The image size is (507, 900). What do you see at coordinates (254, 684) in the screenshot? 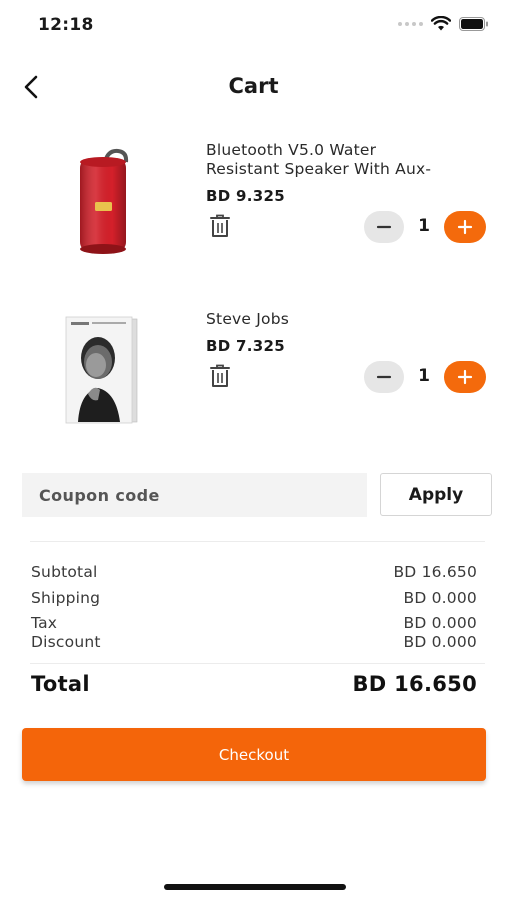
I see `total-row: Total BD 16.650` at bounding box center [254, 684].